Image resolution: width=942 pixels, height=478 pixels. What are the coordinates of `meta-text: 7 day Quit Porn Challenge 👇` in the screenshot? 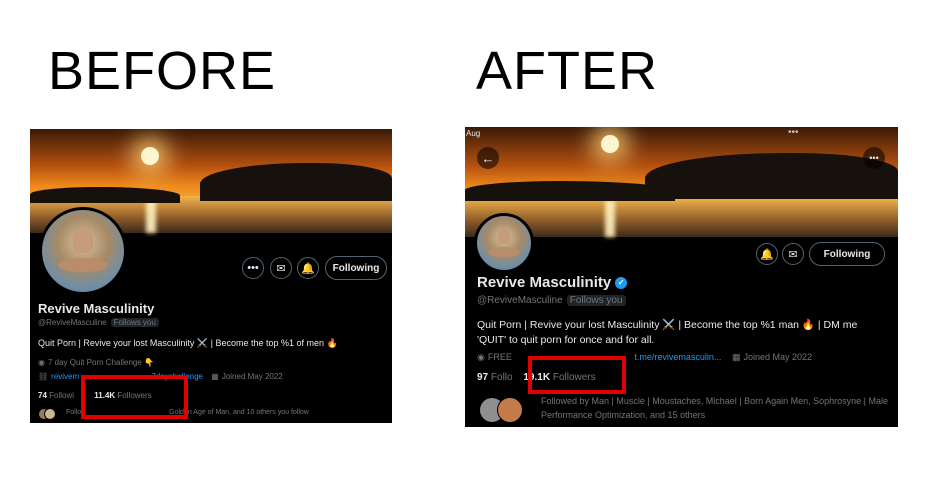 It's located at (101, 362).